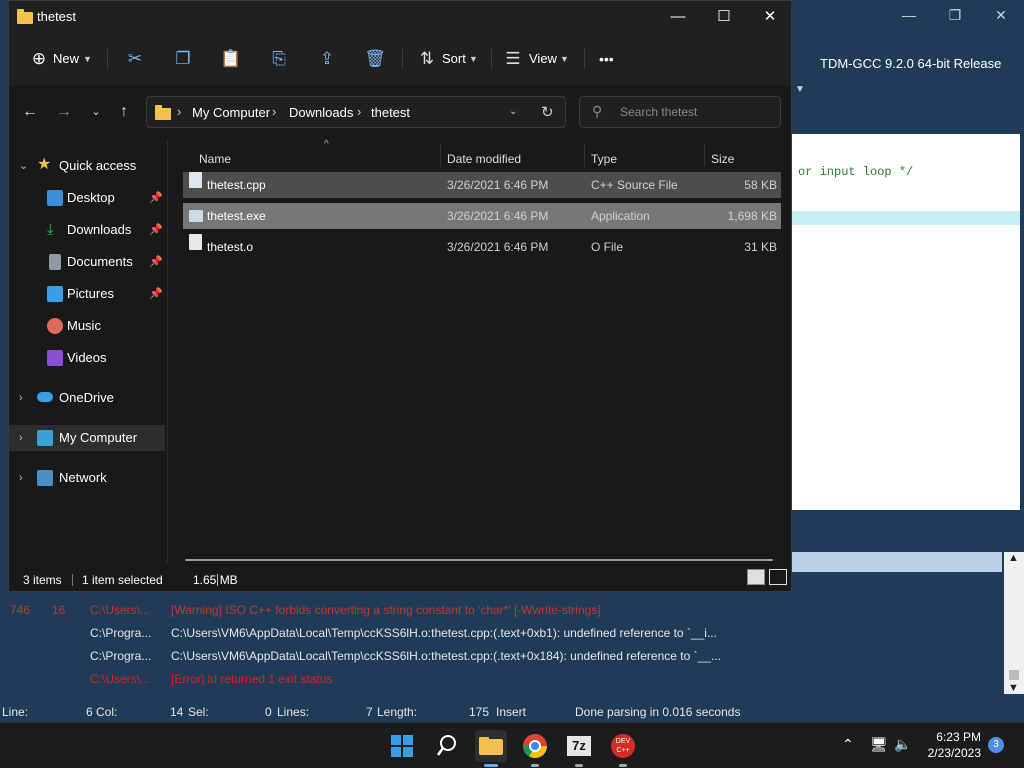 The image size is (1024, 768). I want to click on close-icon: ✕, so click(770, 17).